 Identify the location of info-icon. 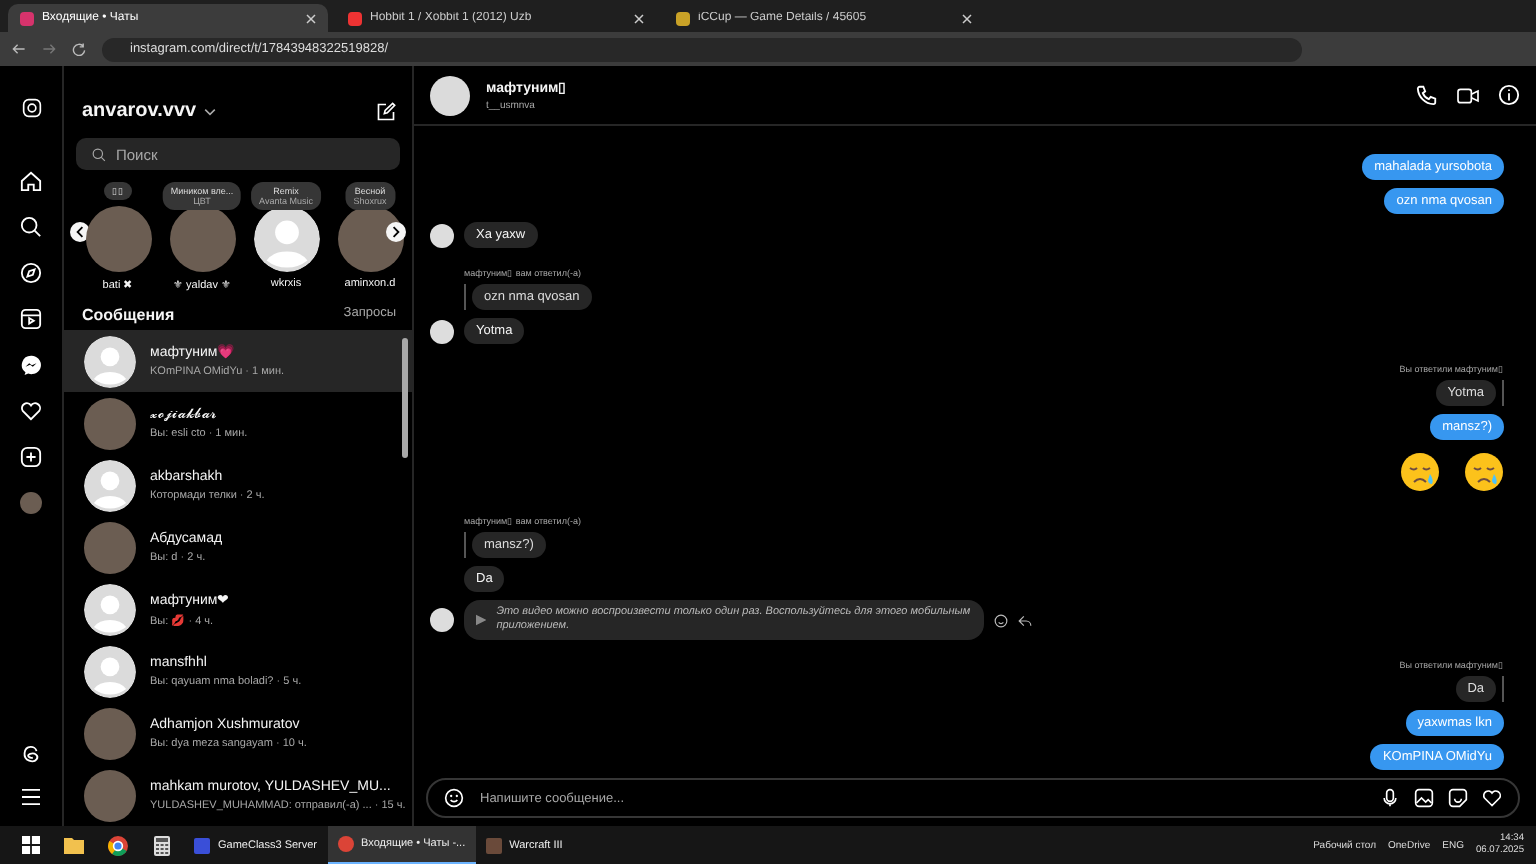
(1509, 95).